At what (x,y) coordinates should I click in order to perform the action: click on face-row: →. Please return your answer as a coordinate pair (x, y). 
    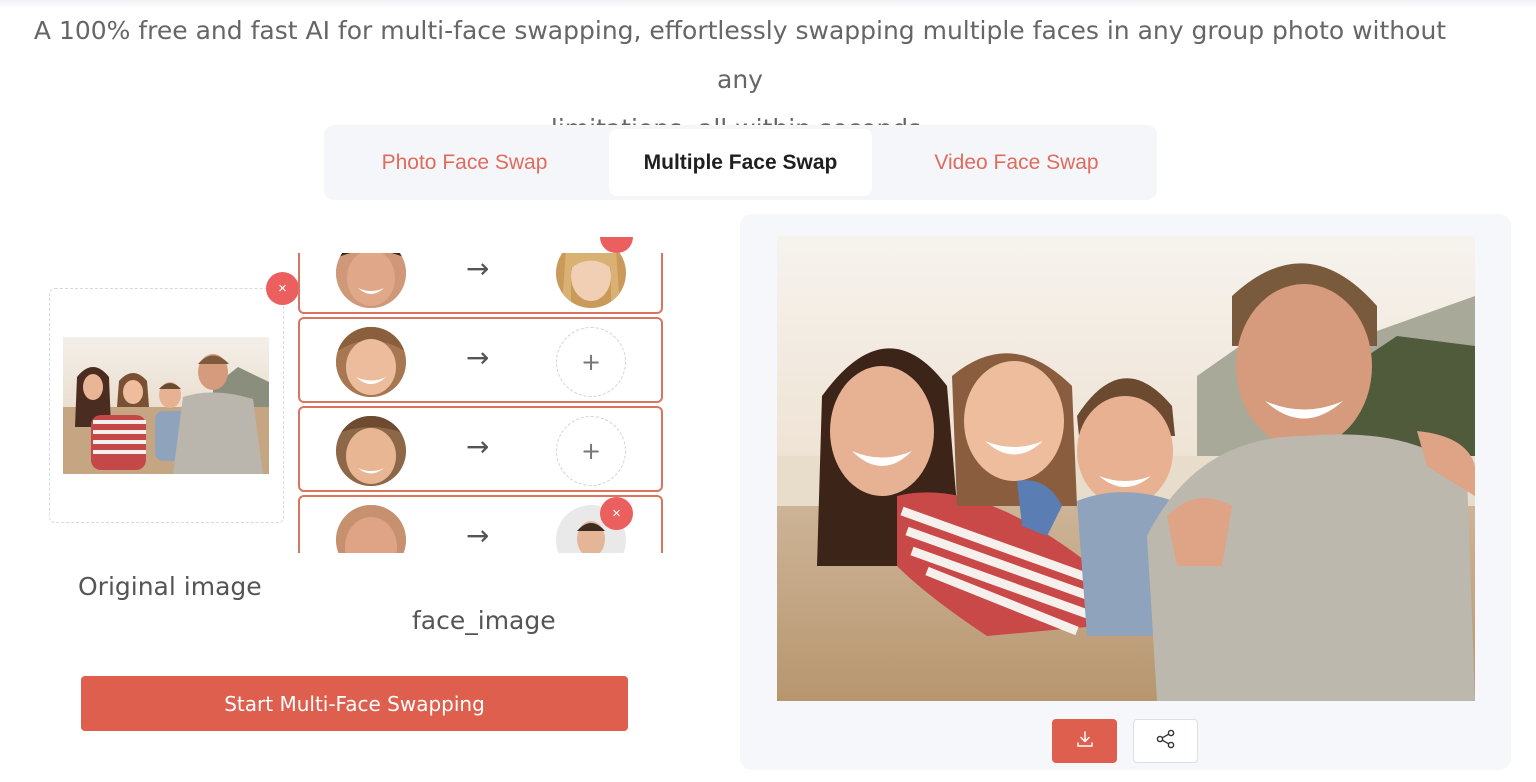
    Looking at the image, I should click on (480, 283).